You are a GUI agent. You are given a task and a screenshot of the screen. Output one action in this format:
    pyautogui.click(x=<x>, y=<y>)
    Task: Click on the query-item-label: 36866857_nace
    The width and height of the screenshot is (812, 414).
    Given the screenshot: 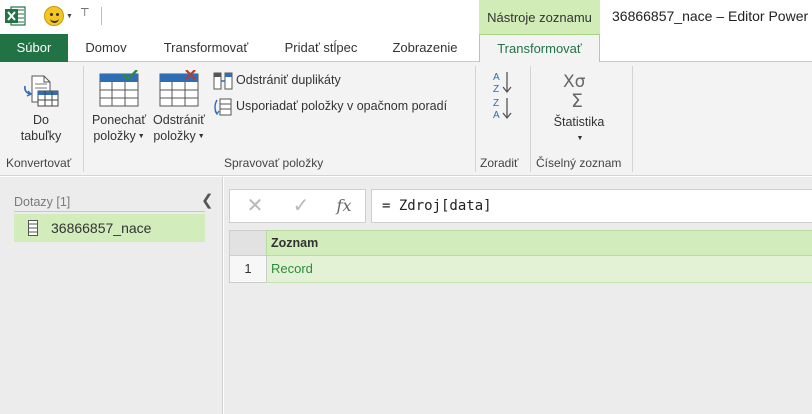 What is the action you would take?
    pyautogui.click(x=101, y=228)
    